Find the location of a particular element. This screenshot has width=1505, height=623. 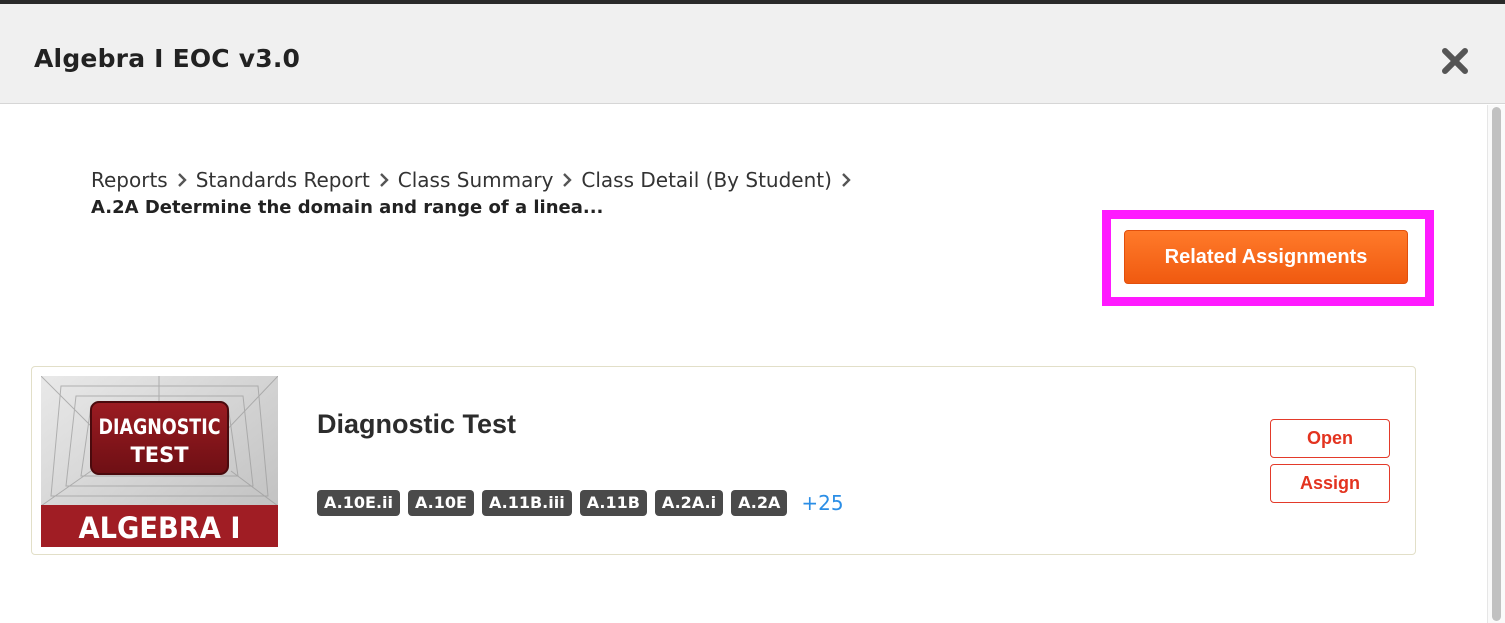

assign-button: Assign is located at coordinates (1330, 483).